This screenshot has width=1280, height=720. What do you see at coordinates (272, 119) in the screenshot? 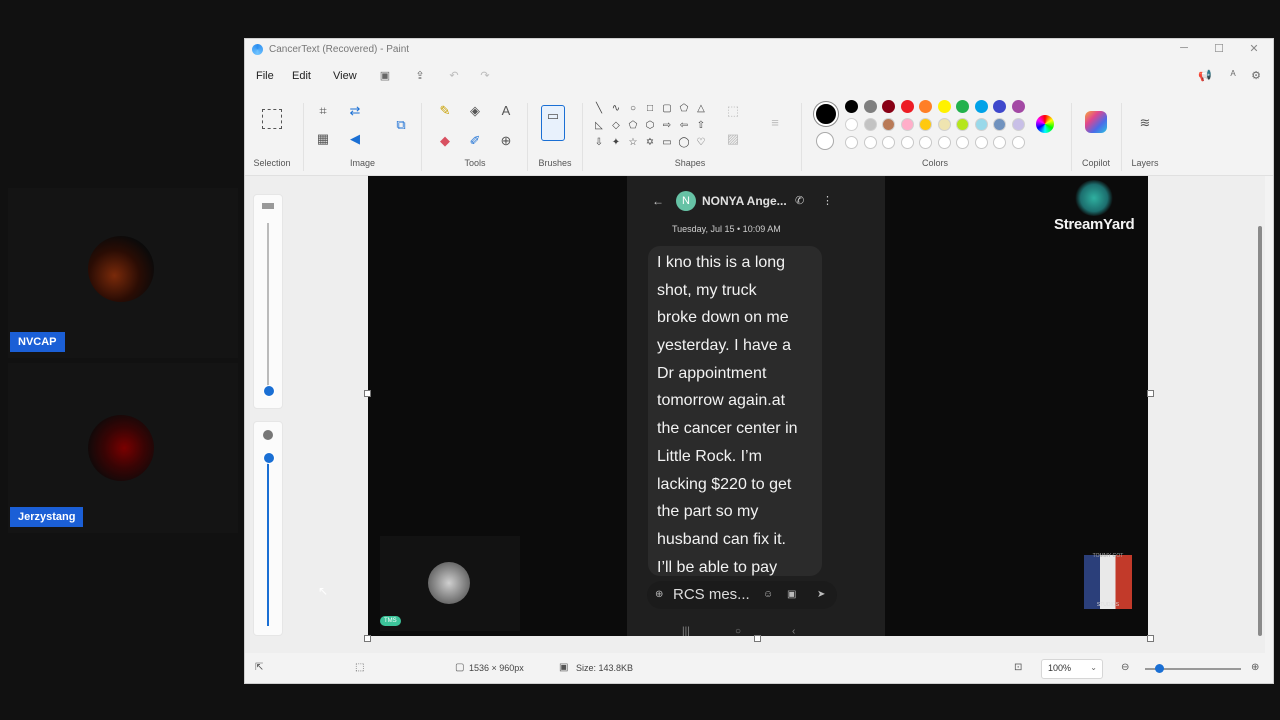
I see `selection-icon` at bounding box center [272, 119].